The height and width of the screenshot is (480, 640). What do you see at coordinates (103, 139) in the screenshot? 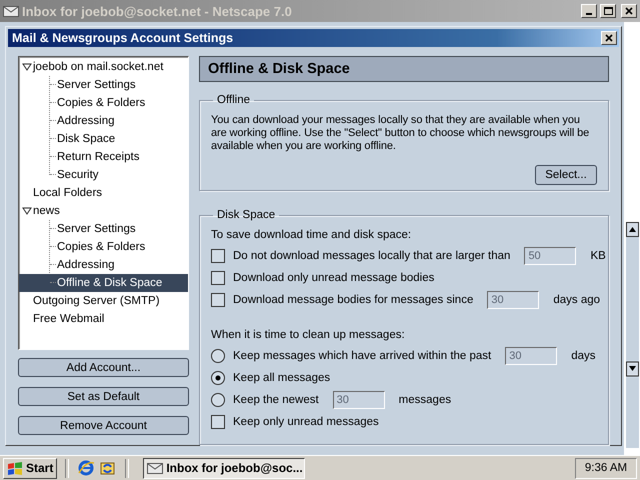
I see `tree-item: Disk Space` at bounding box center [103, 139].